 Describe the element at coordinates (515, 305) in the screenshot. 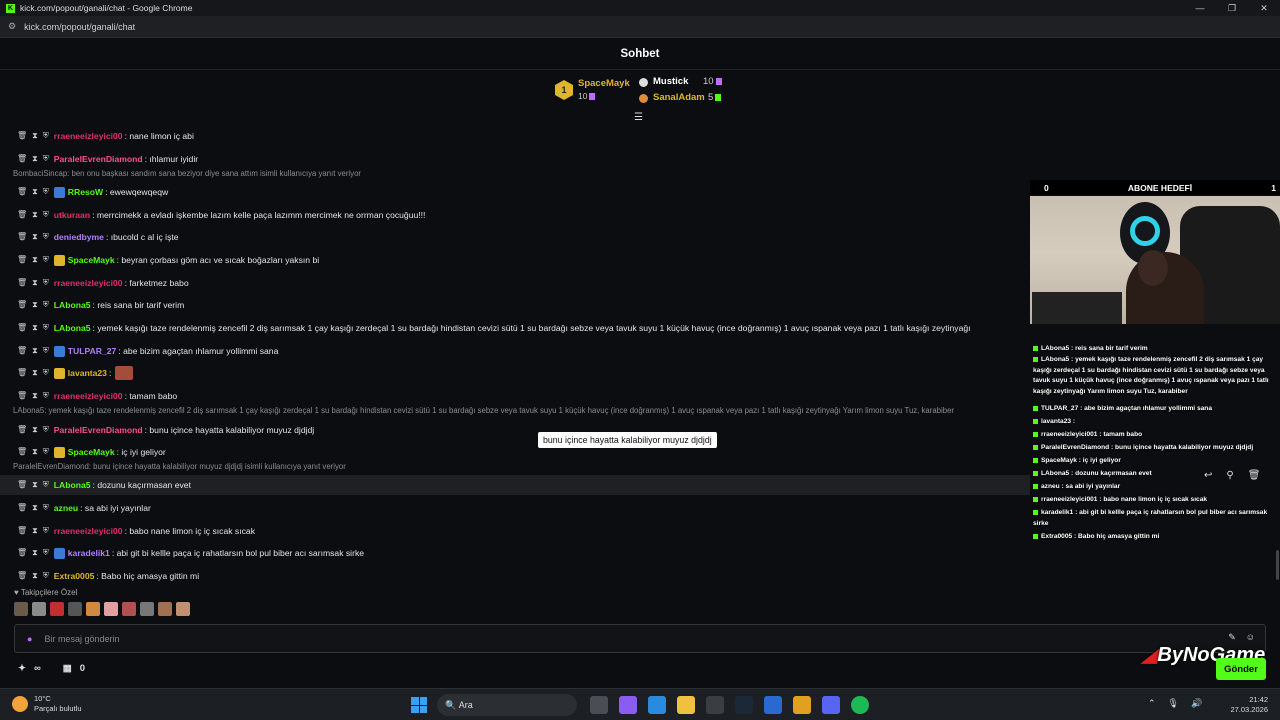

I see `chat-message: 🗑 ⧗ ⛨ LAbona5: reis sana bir tarif verim` at that location.